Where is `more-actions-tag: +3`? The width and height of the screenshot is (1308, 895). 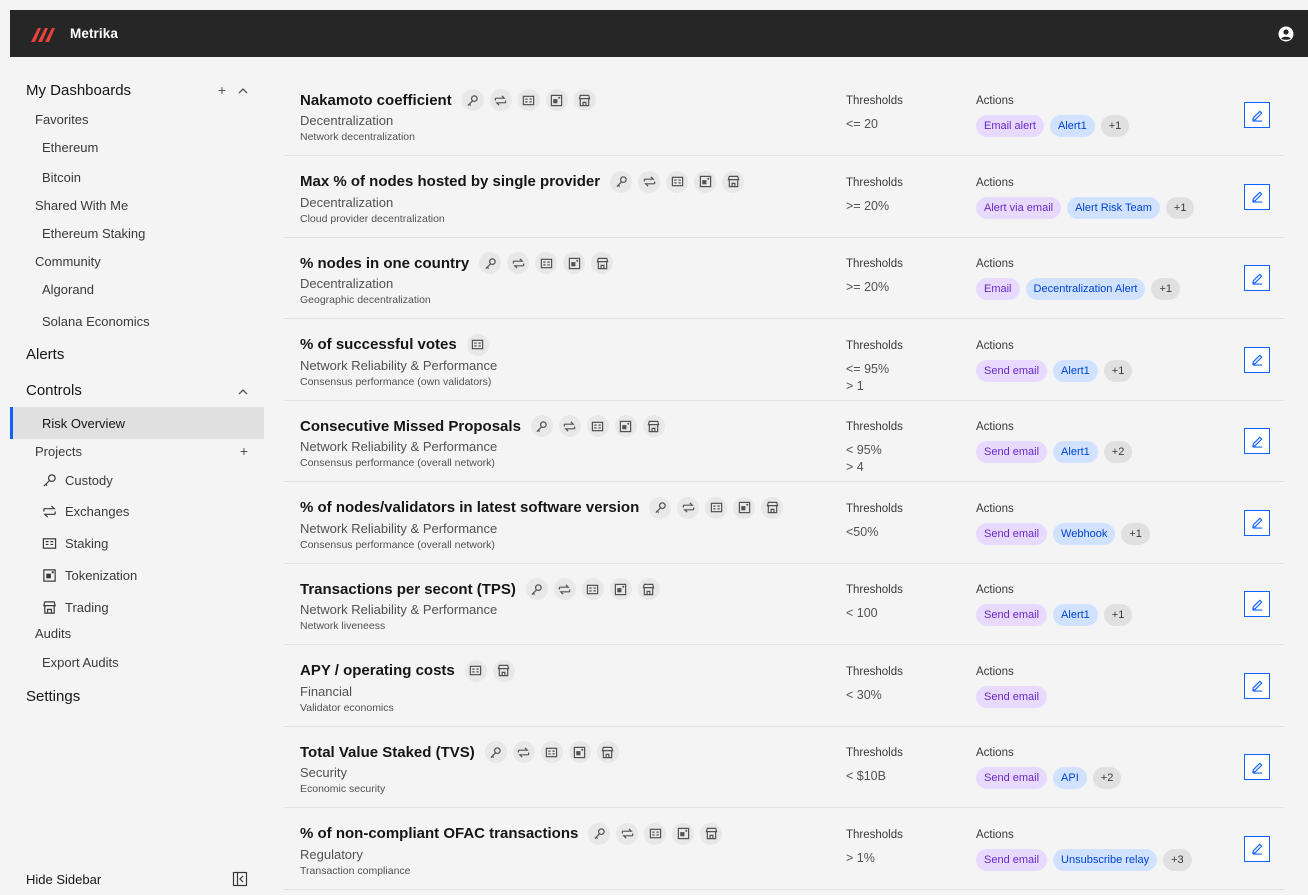 more-actions-tag: +3 is located at coordinates (1177, 859).